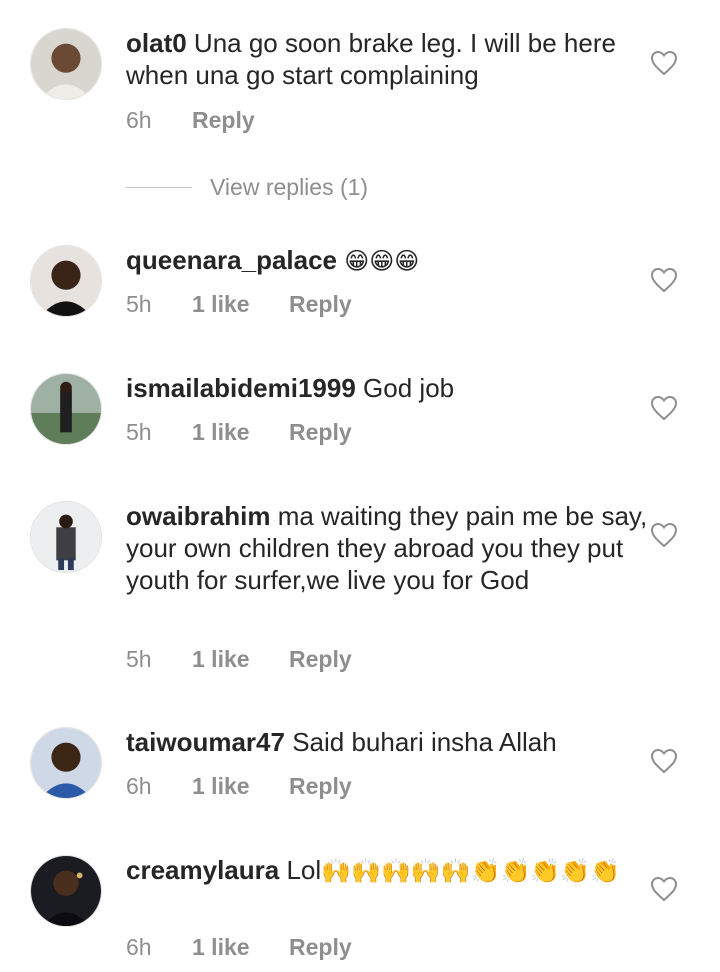 This screenshot has height=972, width=720. Describe the element at coordinates (231, 260) in the screenshot. I see `comment-username: queenara_palace` at that location.